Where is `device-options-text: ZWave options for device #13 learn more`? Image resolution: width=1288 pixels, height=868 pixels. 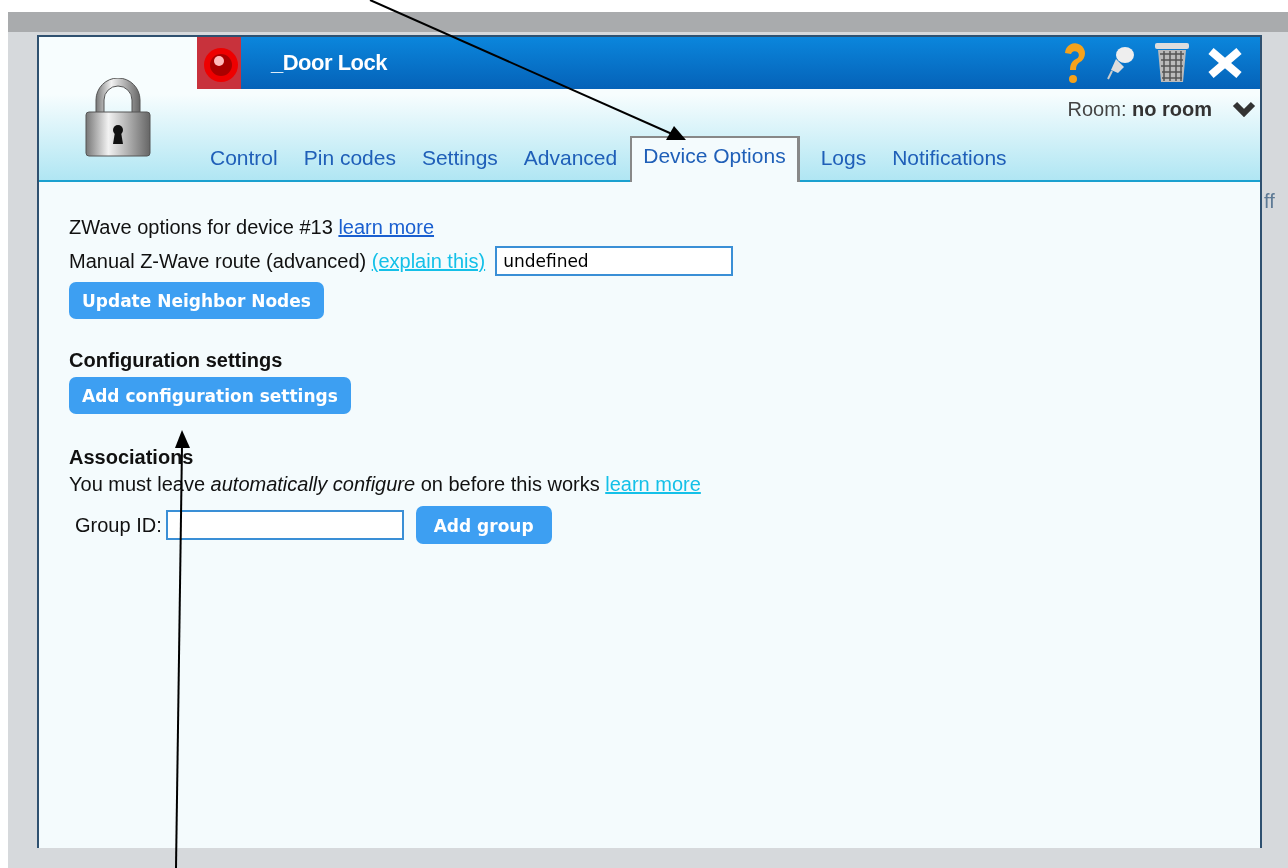 device-options-text: ZWave options for device #13 learn more is located at coordinates (251, 227).